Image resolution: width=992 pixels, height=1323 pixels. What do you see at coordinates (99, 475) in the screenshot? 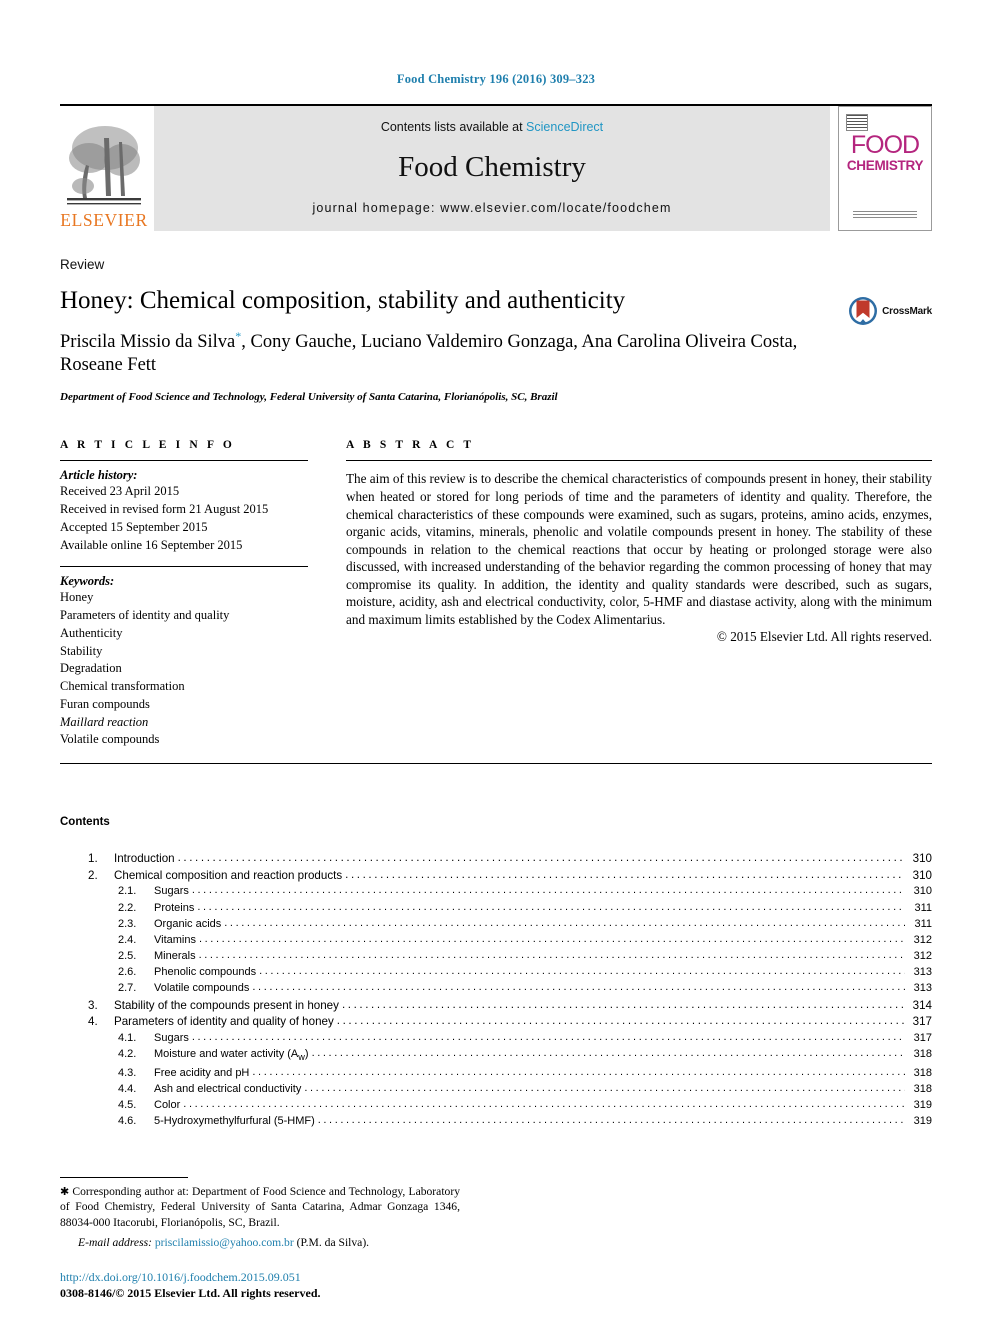
I see `article-history-label: Article history:` at bounding box center [99, 475].